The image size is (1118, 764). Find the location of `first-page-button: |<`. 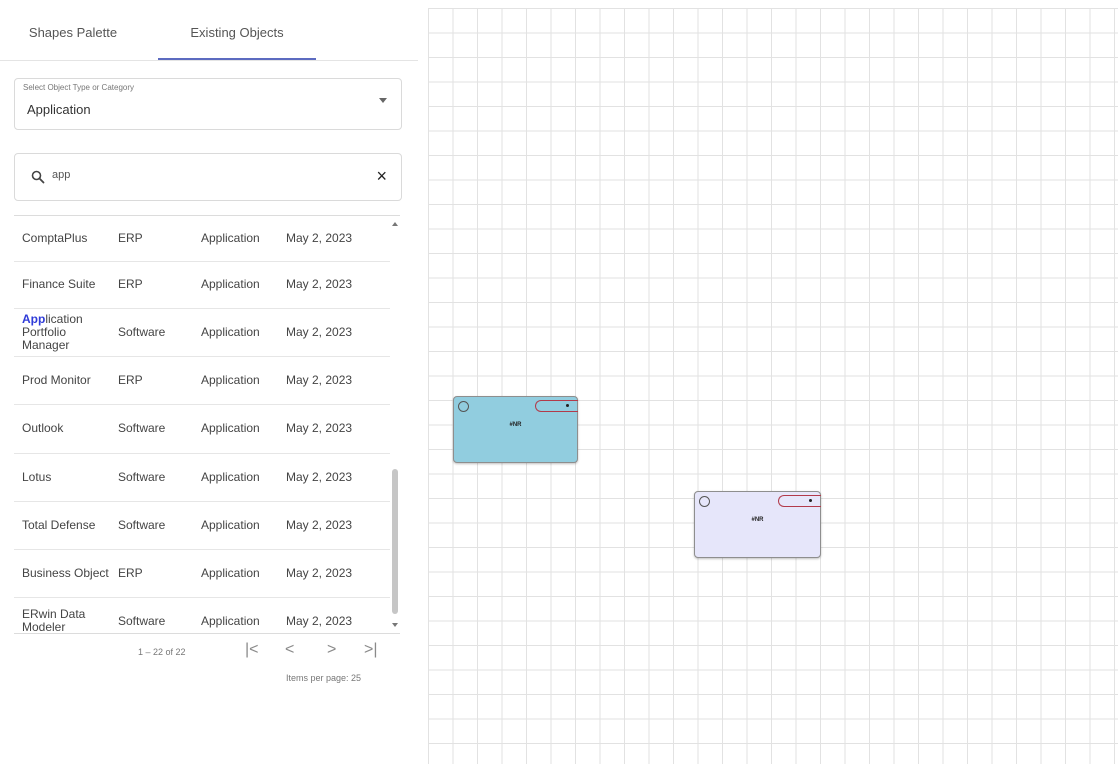

first-page-button: |< is located at coordinates (252, 650).